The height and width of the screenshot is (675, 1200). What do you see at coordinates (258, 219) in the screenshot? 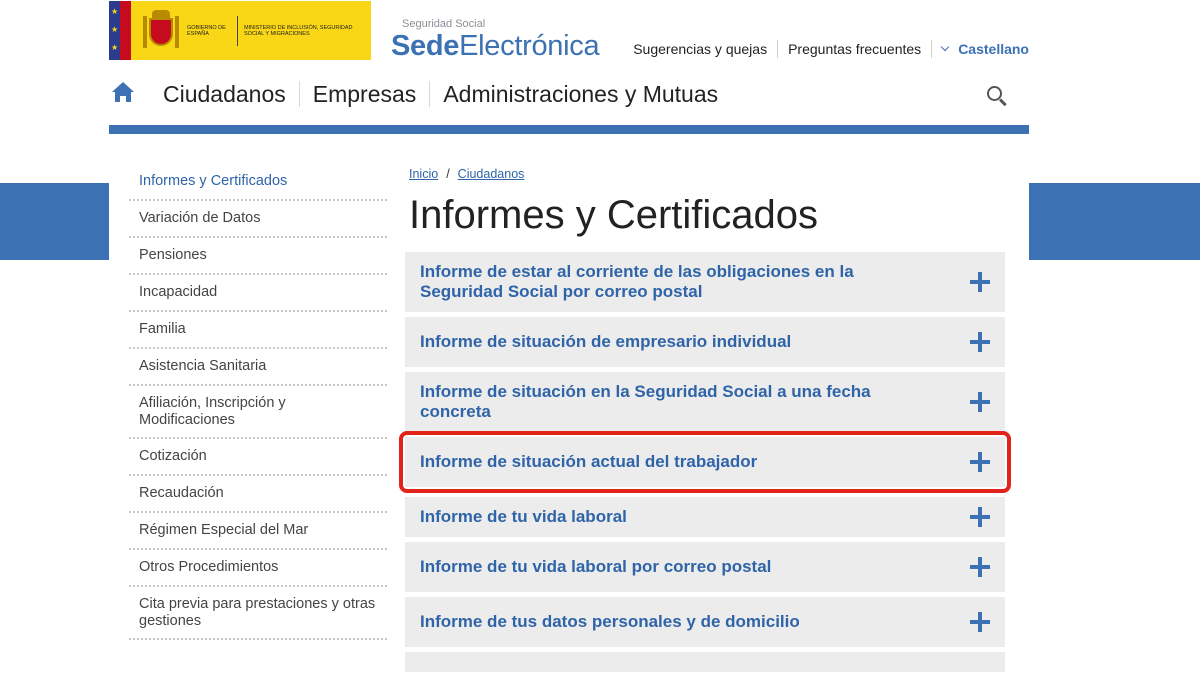
I see `sidebar-item-variacion: Variación de Datos` at bounding box center [258, 219].